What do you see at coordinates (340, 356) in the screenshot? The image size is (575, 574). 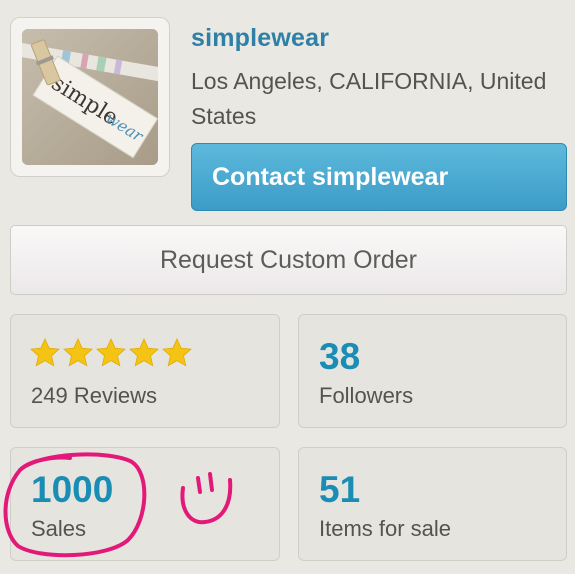 I see `followers-count: 38` at bounding box center [340, 356].